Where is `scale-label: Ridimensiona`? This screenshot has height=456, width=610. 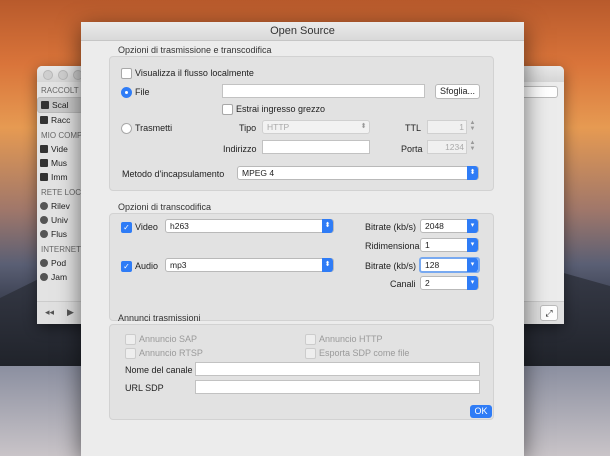 scale-label: Ridimensiona is located at coordinates (392, 246).